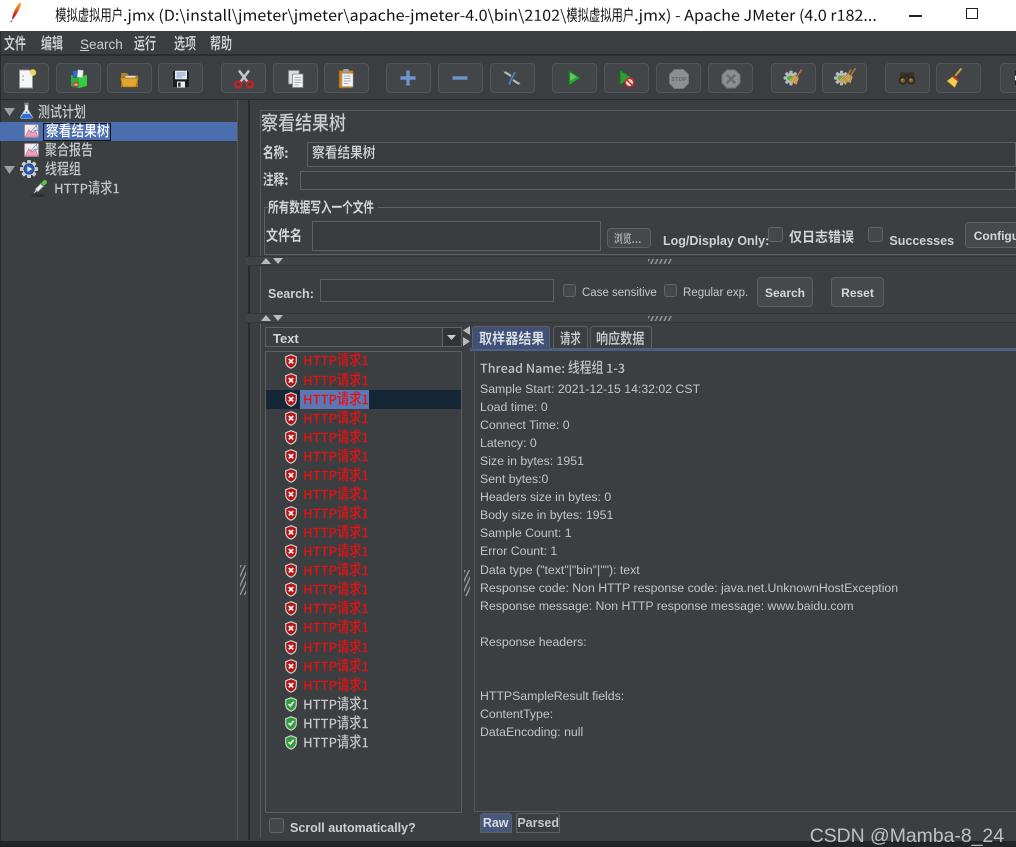  What do you see at coordinates (678, 80) in the screenshot?
I see `svg-text: STOP` at bounding box center [678, 80].